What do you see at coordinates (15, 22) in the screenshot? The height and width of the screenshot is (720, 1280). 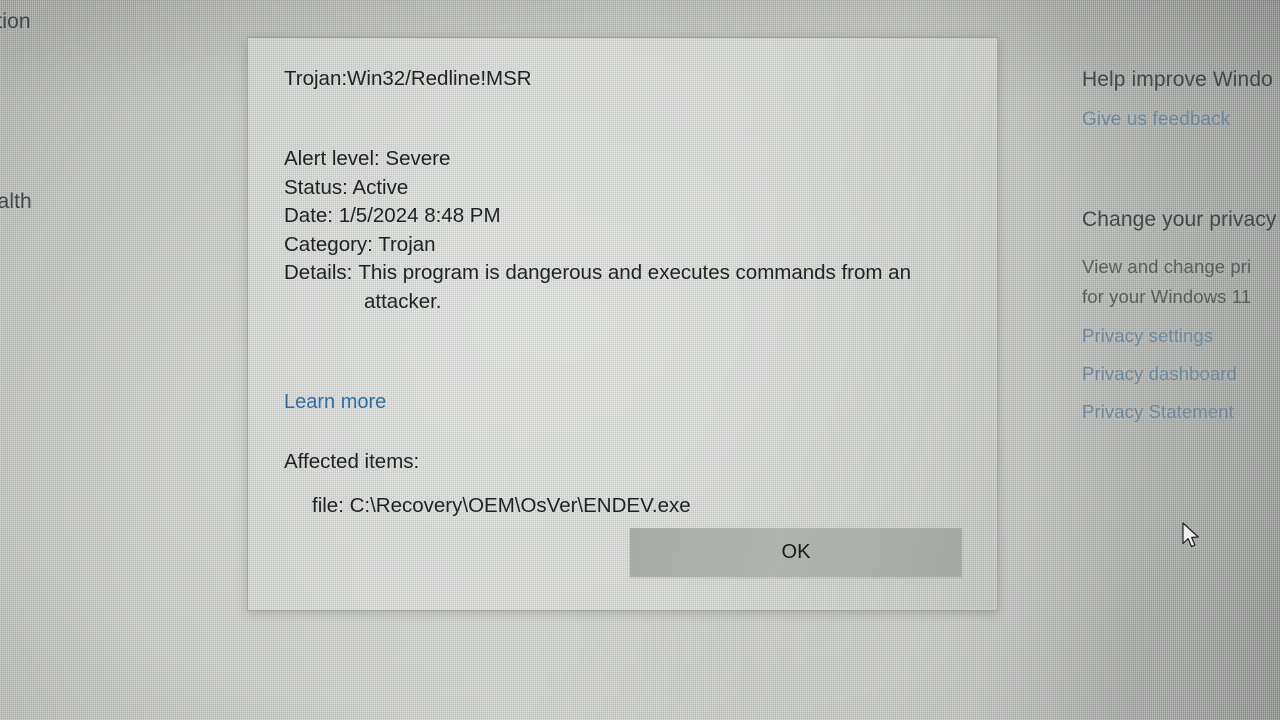 I see `settings-section-protection: ection` at bounding box center [15, 22].